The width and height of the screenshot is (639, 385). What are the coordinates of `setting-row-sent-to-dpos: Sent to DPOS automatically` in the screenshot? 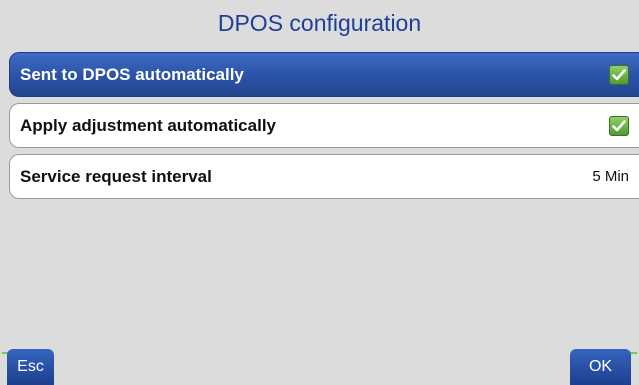 It's located at (324, 74).